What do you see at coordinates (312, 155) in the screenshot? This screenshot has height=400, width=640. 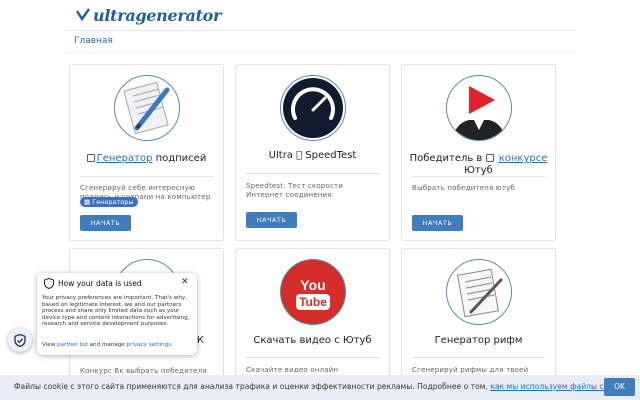 I see `card-title: Ultra ⃞ SpeedTest` at bounding box center [312, 155].